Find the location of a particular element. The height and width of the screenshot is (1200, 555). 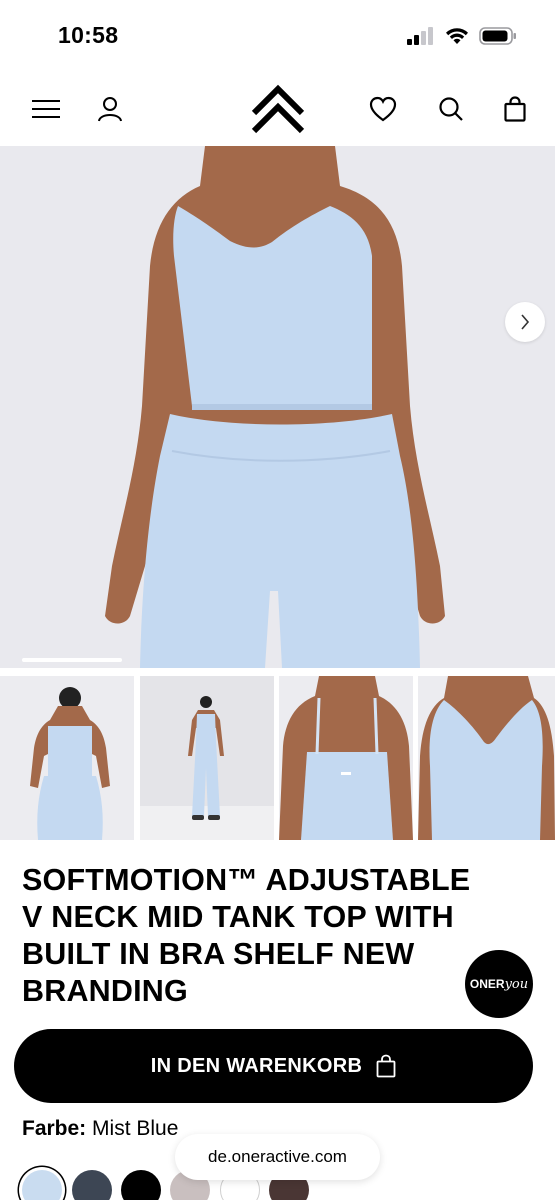

thumbnail-strip is located at coordinates (277, 758).